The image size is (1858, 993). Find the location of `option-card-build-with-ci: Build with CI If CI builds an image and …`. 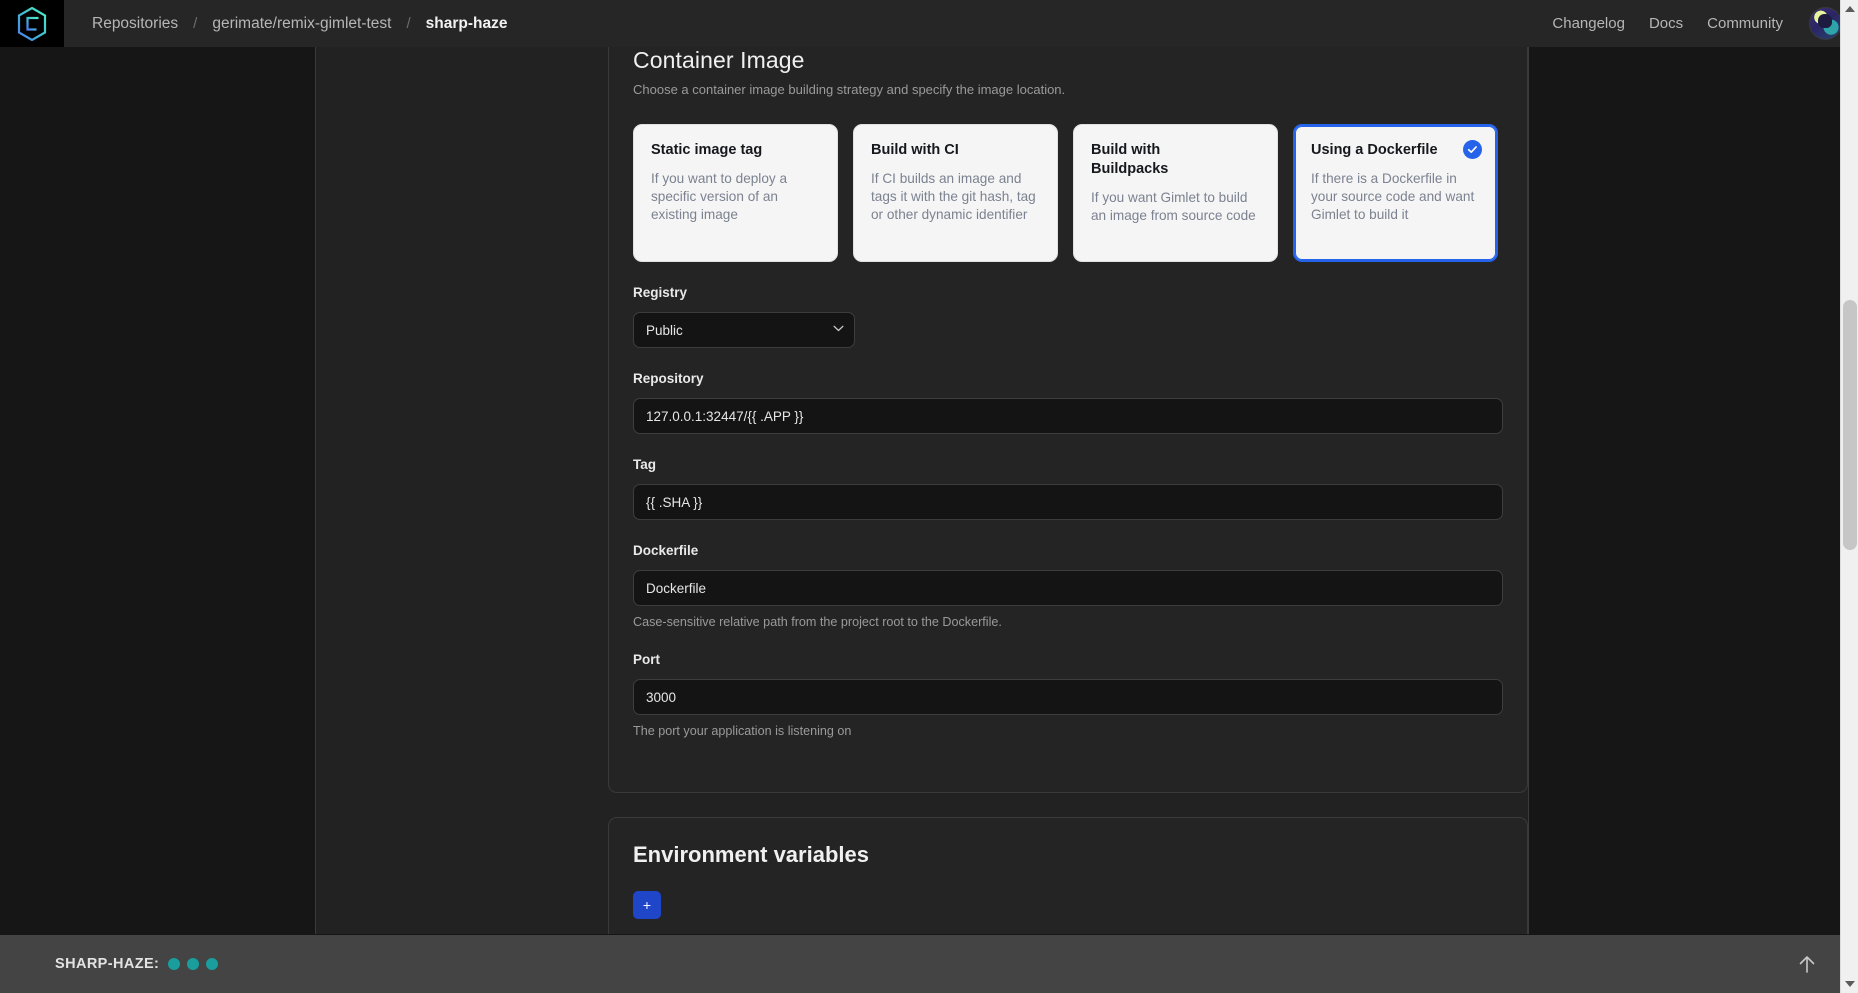

option-card-build-with-ci: Build with CI If CI builds an image and … is located at coordinates (955, 193).